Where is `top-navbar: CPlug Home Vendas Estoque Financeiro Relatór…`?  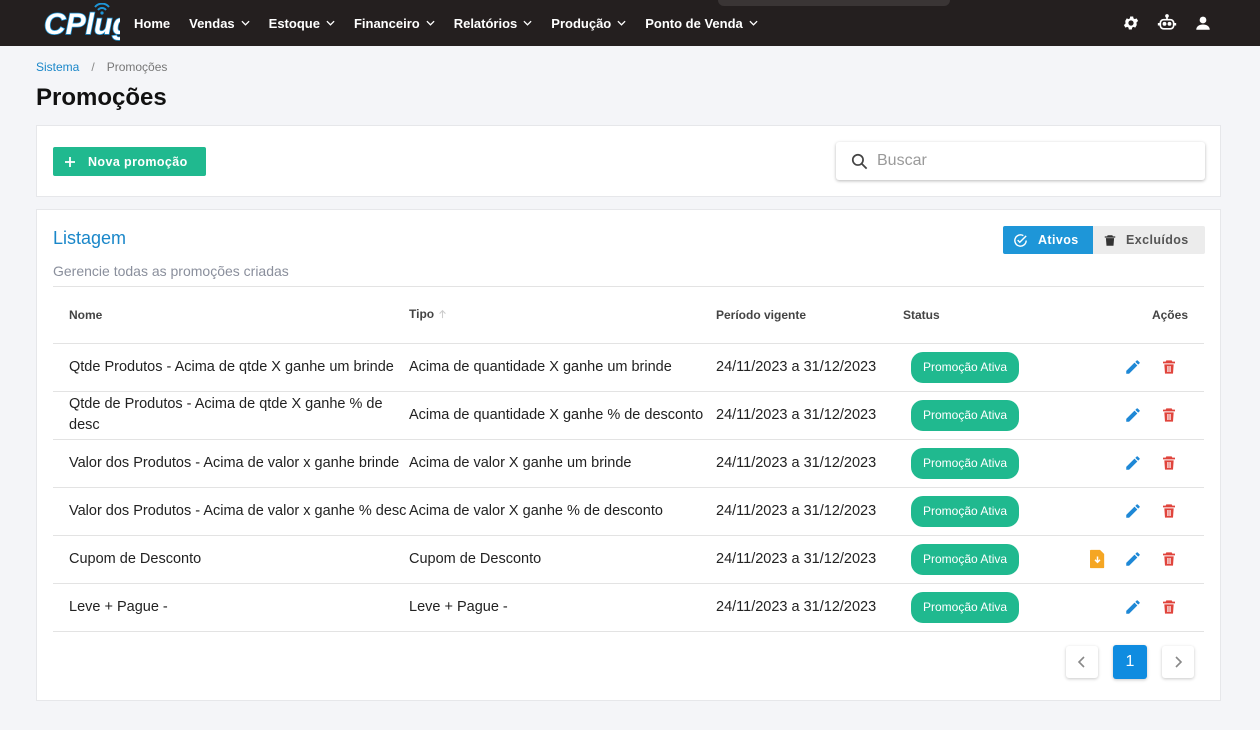 top-navbar: CPlug Home Vendas Estoque Financeiro Relatór… is located at coordinates (630, 23).